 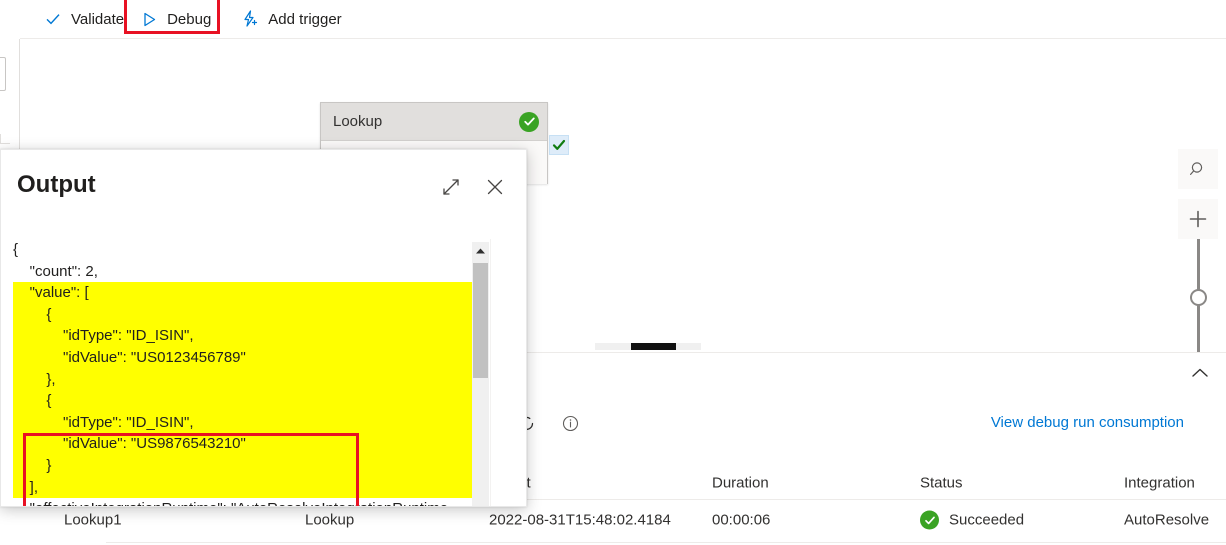 I want to click on lightning-bolt-plus-icon, so click(x=250, y=19).